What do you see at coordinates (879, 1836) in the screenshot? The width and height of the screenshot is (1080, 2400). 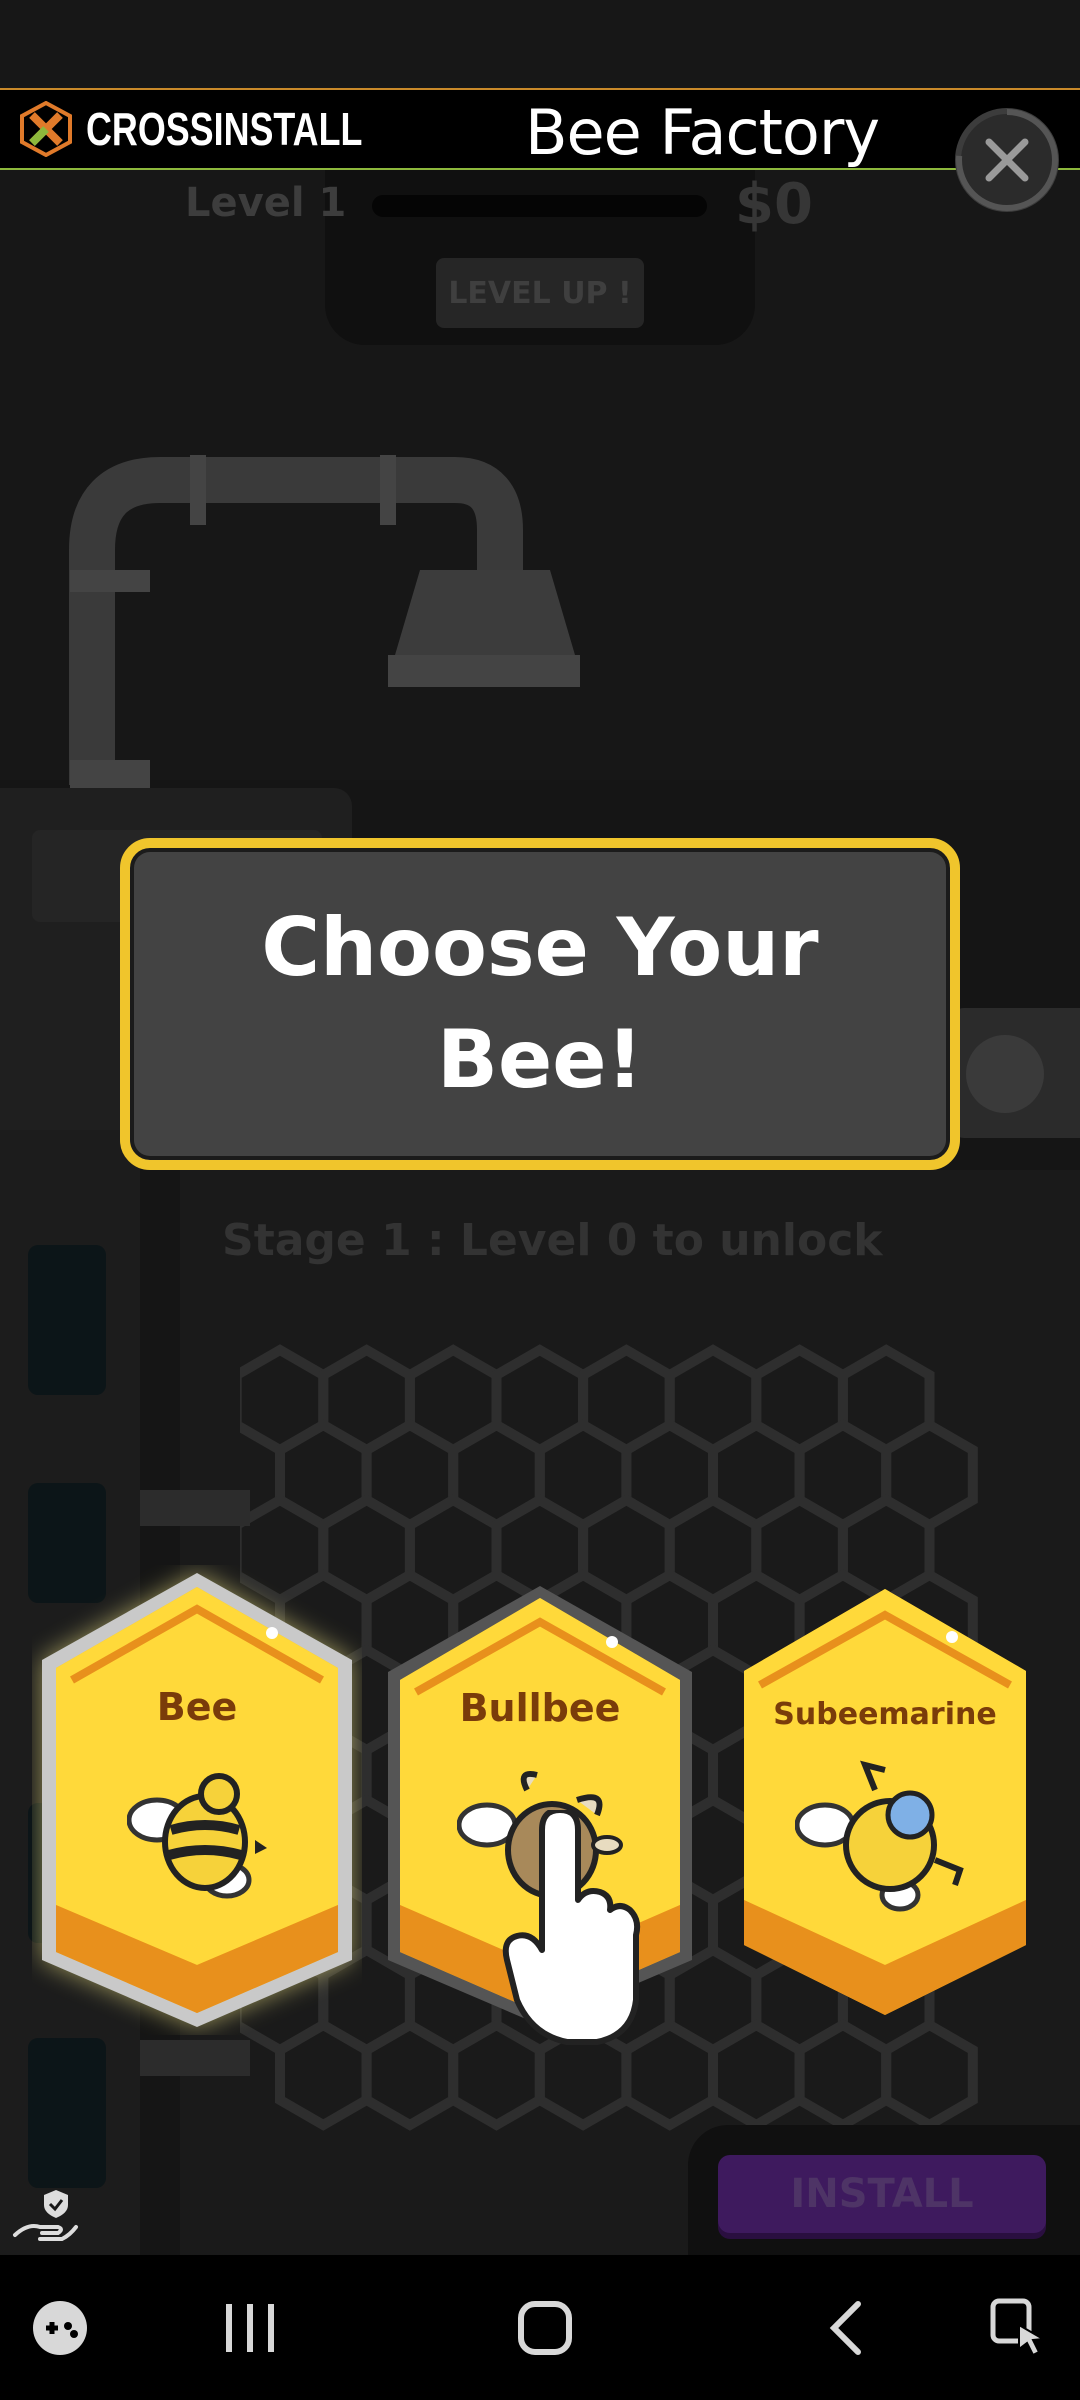 I see `subeemarine-icon` at bounding box center [879, 1836].